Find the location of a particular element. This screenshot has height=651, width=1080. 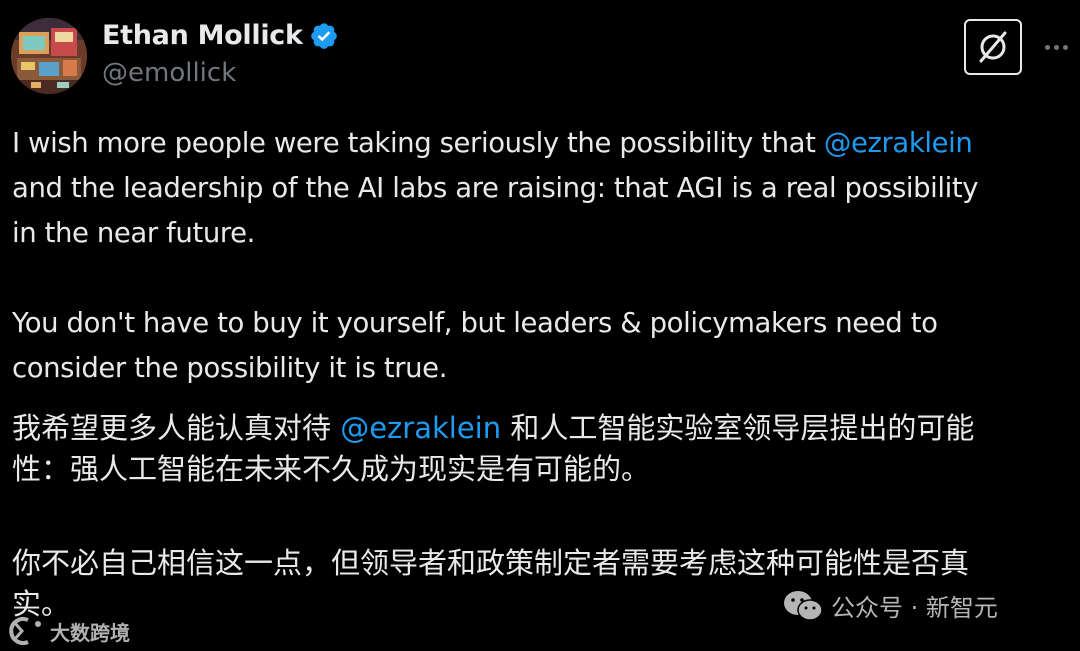

grok-icon is located at coordinates (993, 47).